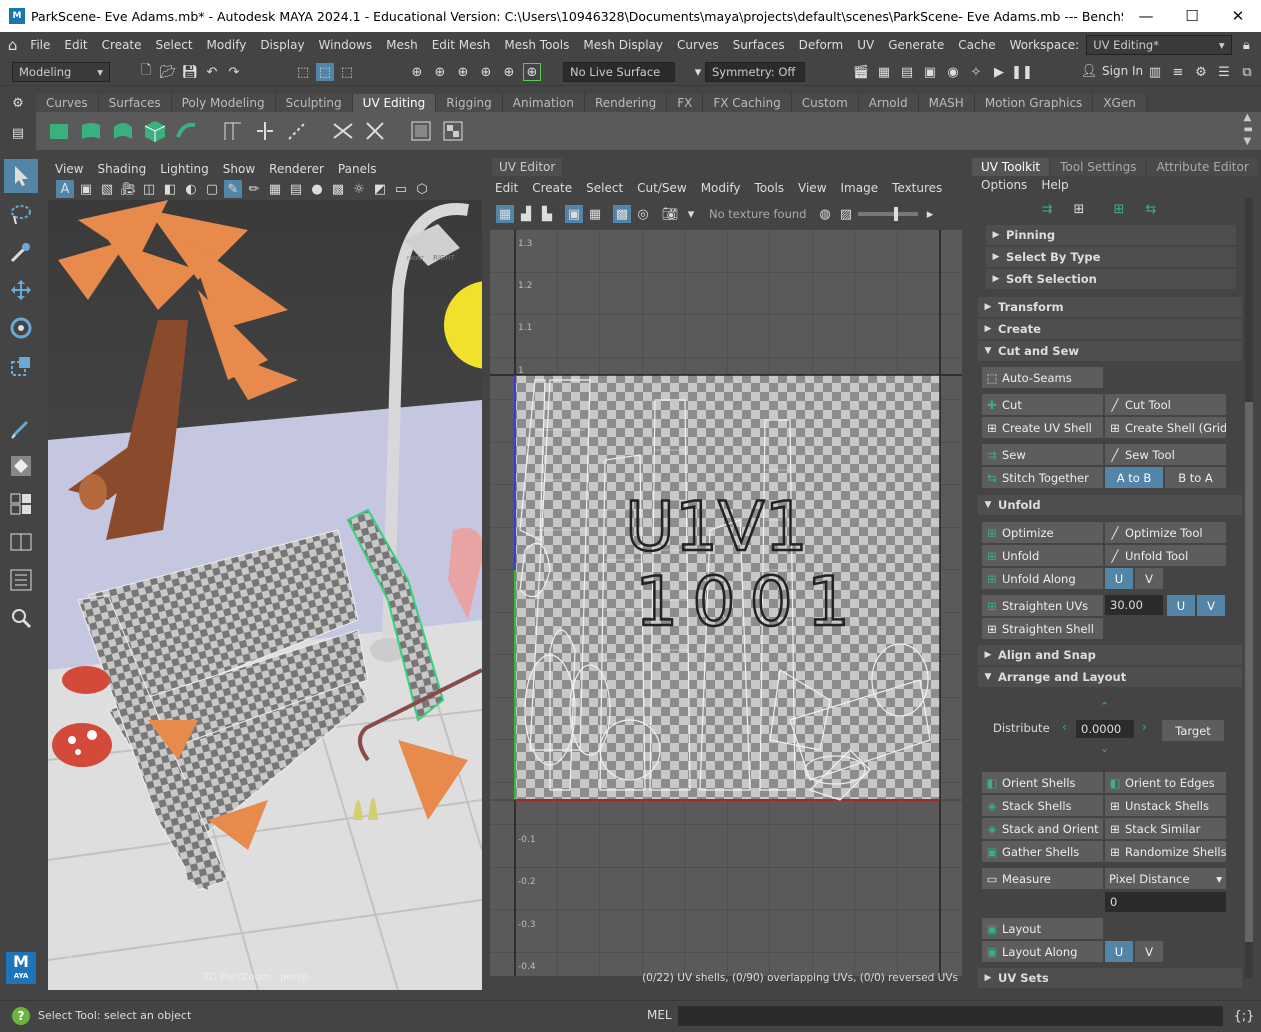  Describe the element at coordinates (453, 131) in the screenshot. I see `checker-icon` at that location.